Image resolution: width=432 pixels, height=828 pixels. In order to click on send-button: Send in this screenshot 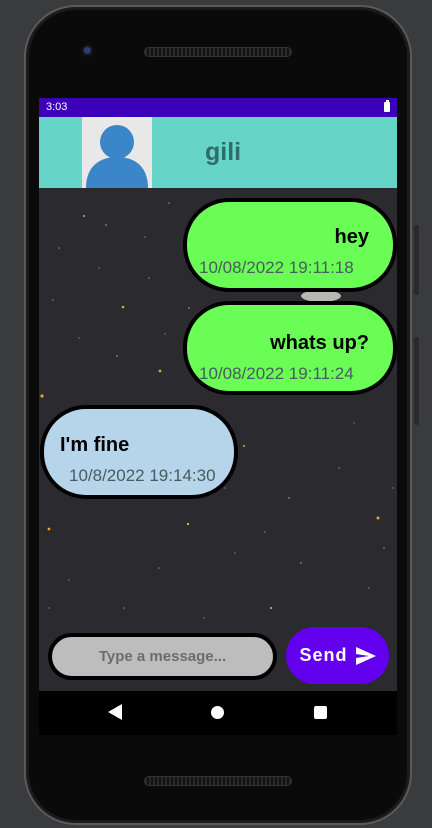, I will do `click(337, 655)`.